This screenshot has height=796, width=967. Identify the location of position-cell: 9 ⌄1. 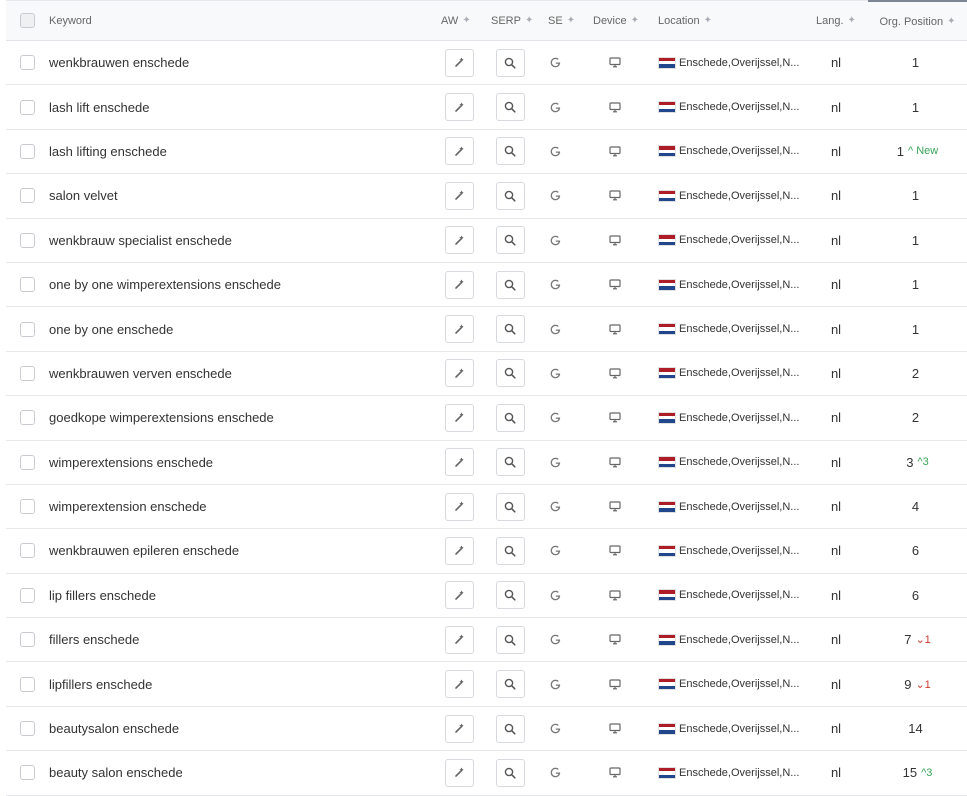
(917, 683).